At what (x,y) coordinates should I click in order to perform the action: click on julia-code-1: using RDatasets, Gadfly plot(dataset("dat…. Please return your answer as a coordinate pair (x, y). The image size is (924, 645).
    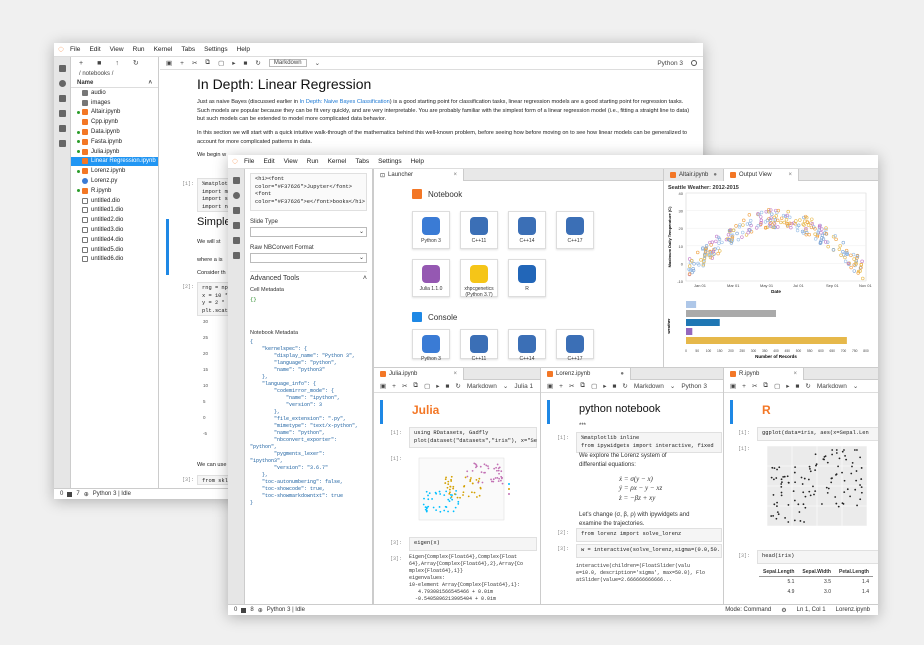
    Looking at the image, I should click on (473, 438).